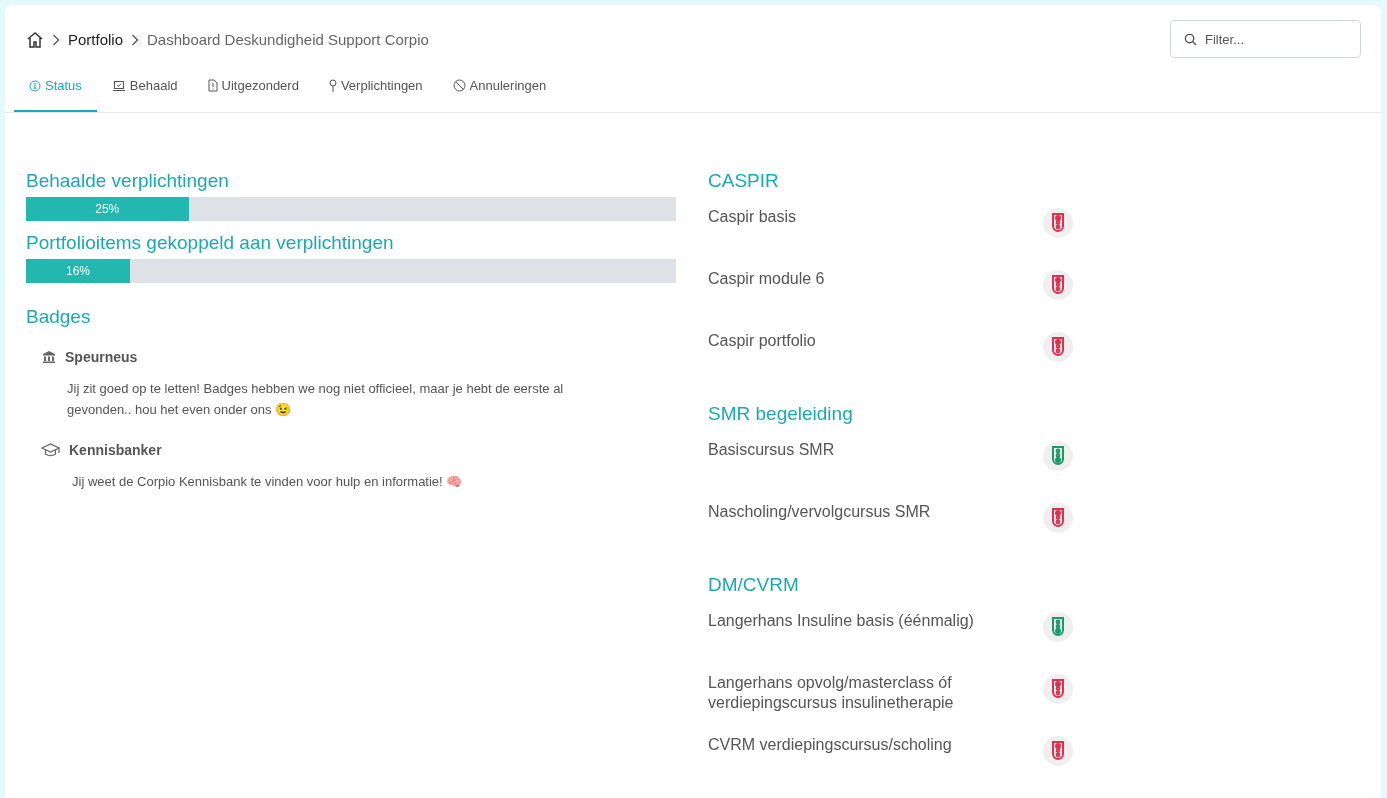 The image size is (1387, 798). Describe the element at coordinates (107, 209) in the screenshot. I see `progress-reading: 25%` at that location.